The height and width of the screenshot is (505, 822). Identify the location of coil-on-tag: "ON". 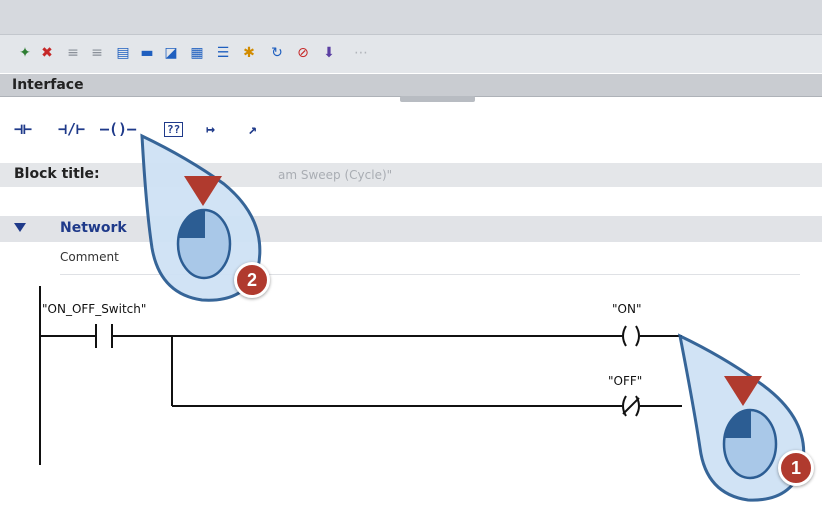
(626, 309).